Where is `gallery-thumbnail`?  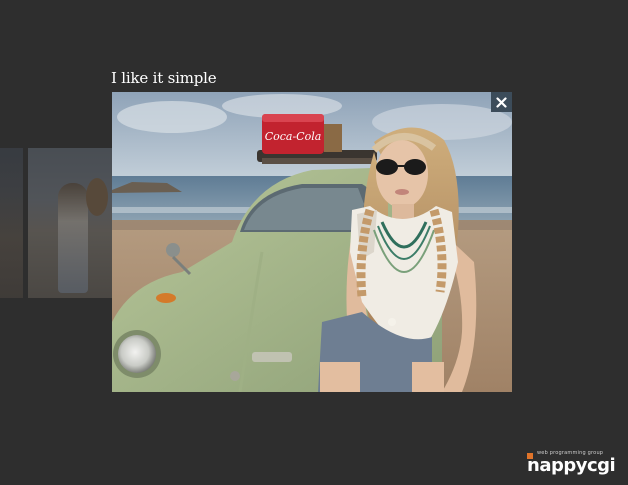
gallery-thumbnail is located at coordinates (70, 223).